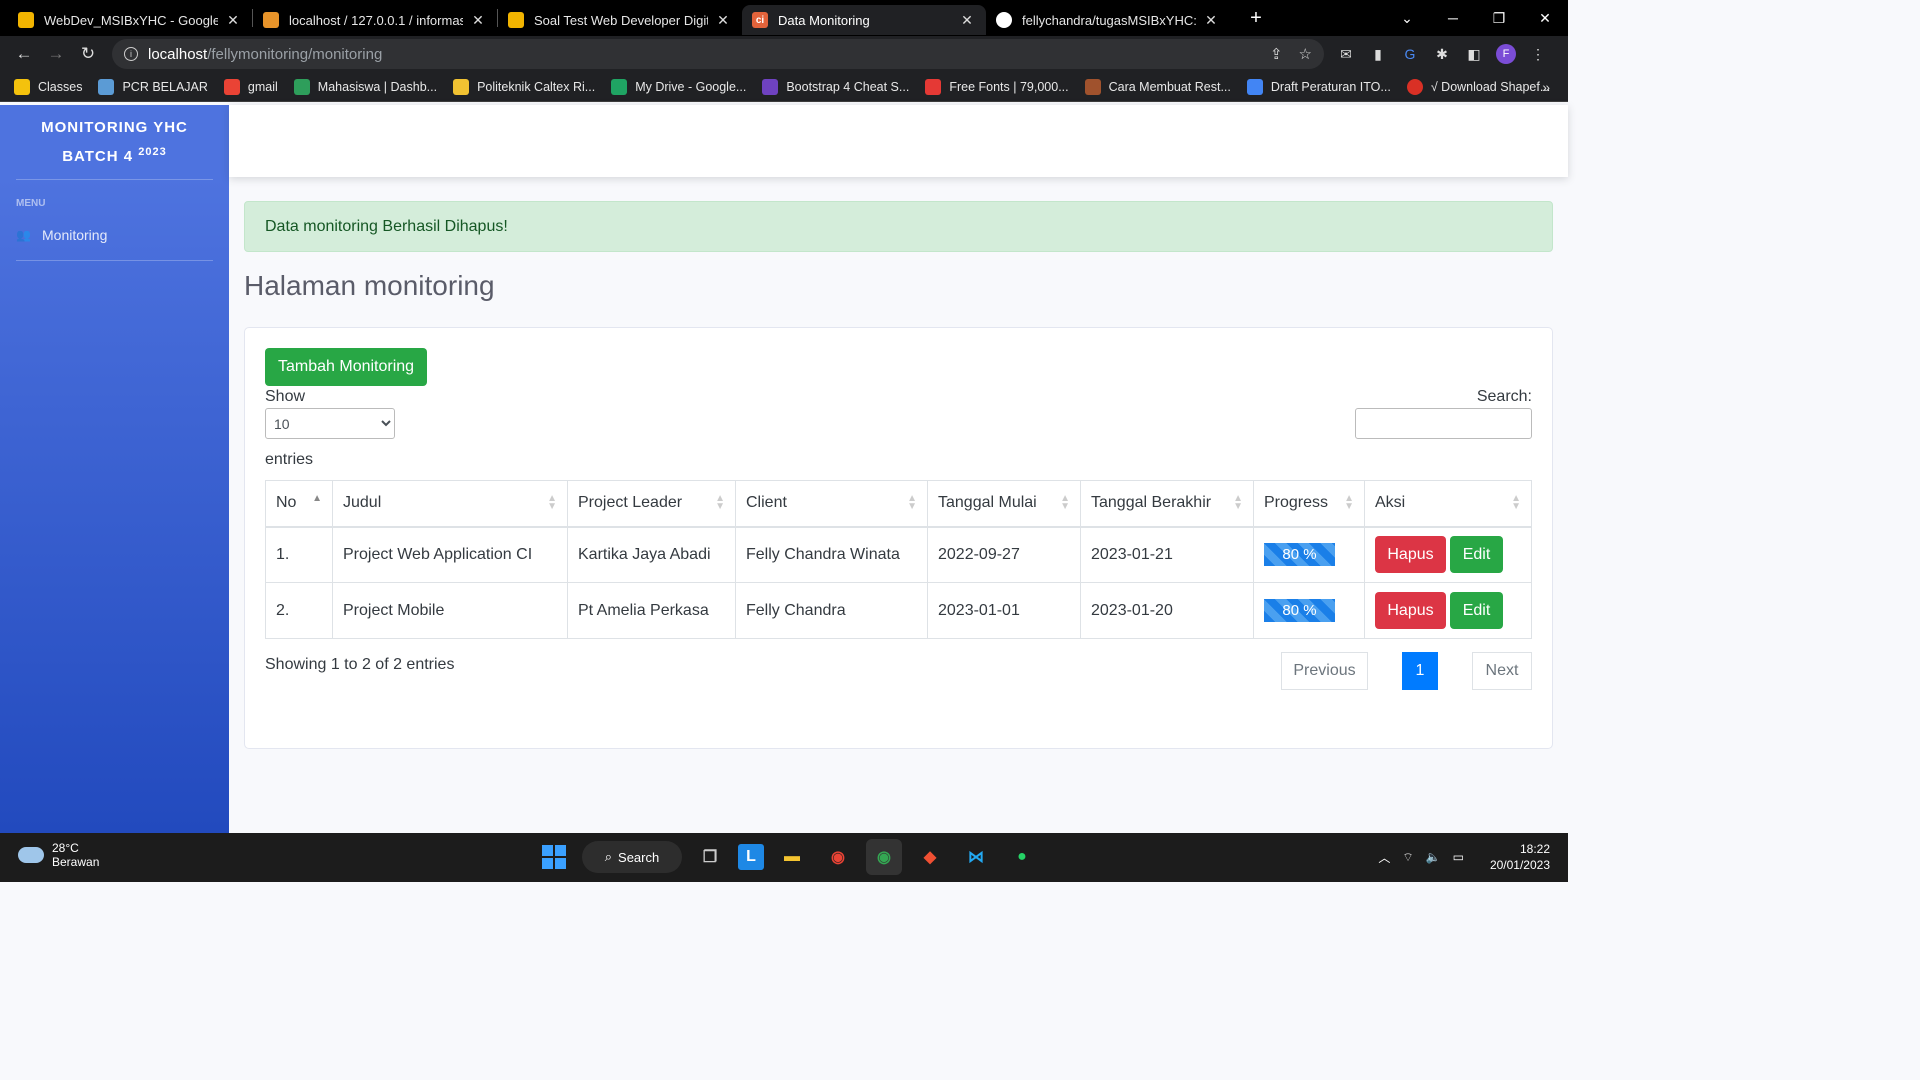  I want to click on sidebar-item-monitoring: 👥 Monitoring, so click(114, 238).